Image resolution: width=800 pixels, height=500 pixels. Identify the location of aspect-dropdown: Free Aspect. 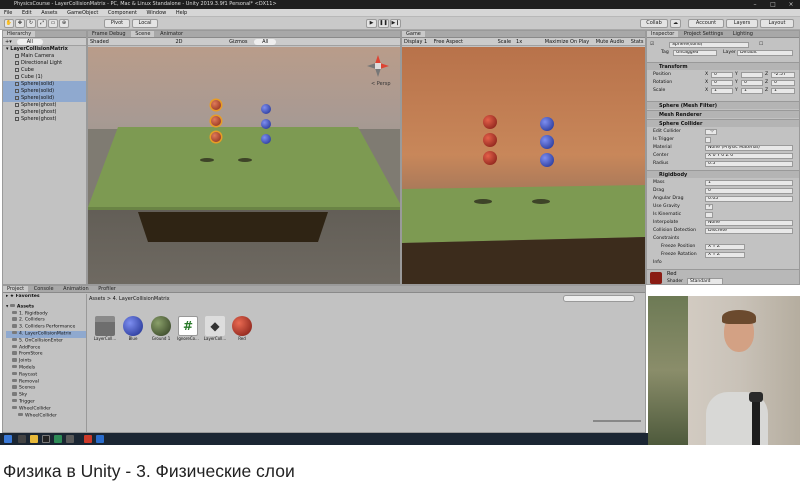
(448, 42).